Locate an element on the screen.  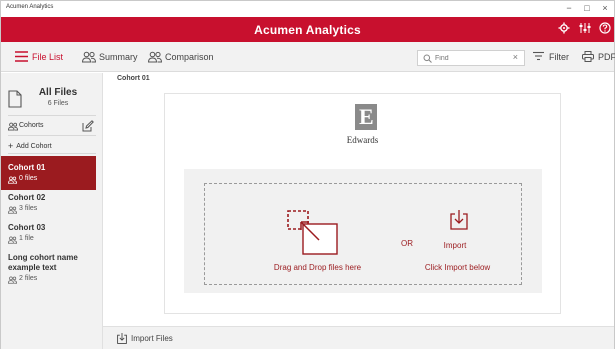
or-text: OR is located at coordinates (407, 243).